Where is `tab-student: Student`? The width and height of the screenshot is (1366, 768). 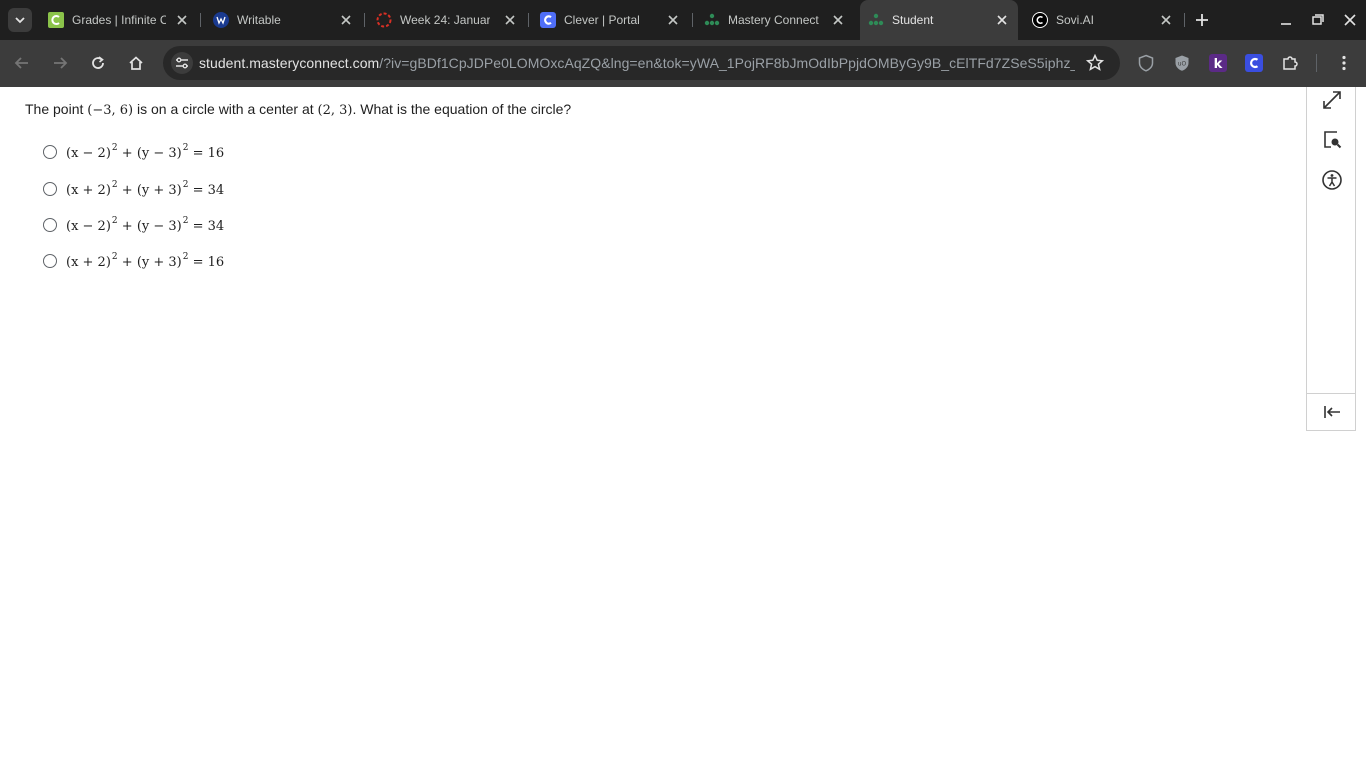
tab-student: Student is located at coordinates (939, 20).